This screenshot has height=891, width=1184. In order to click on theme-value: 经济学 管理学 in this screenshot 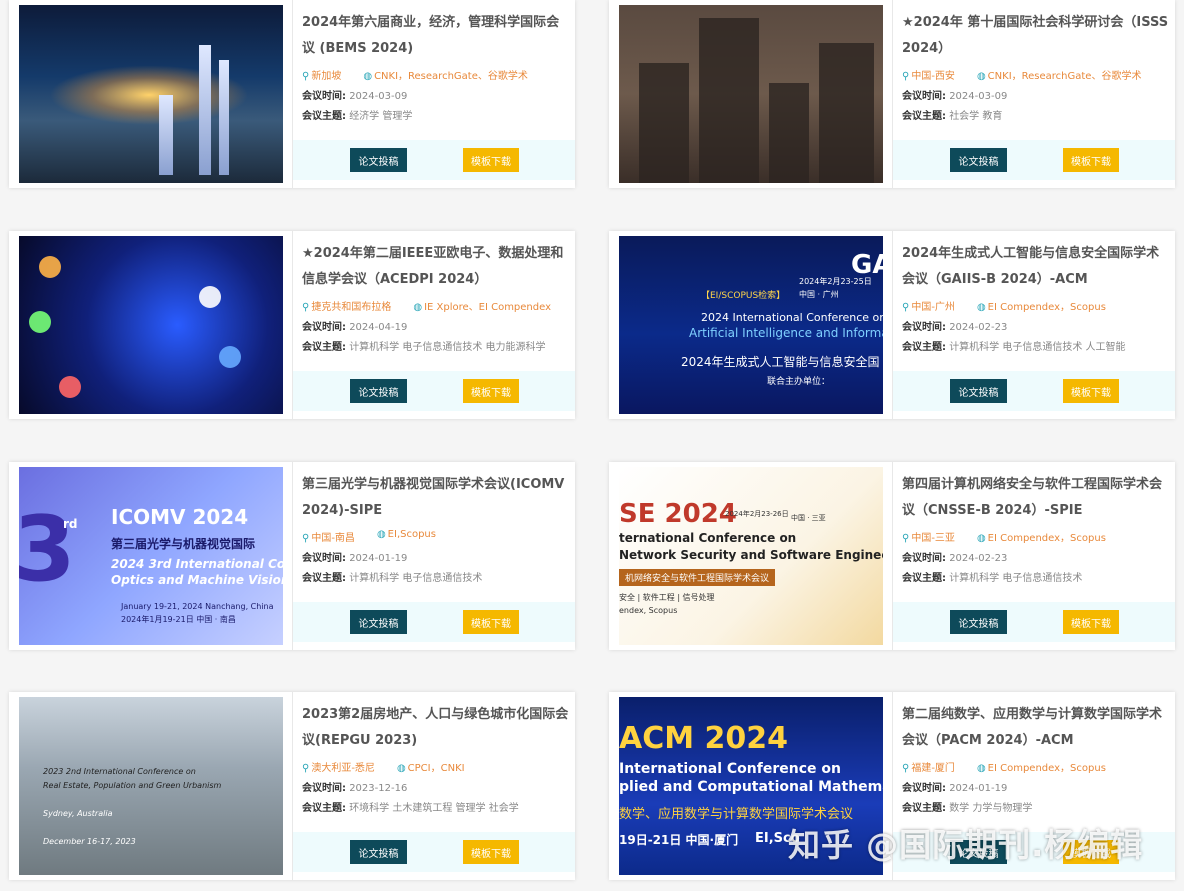, I will do `click(381, 116)`.